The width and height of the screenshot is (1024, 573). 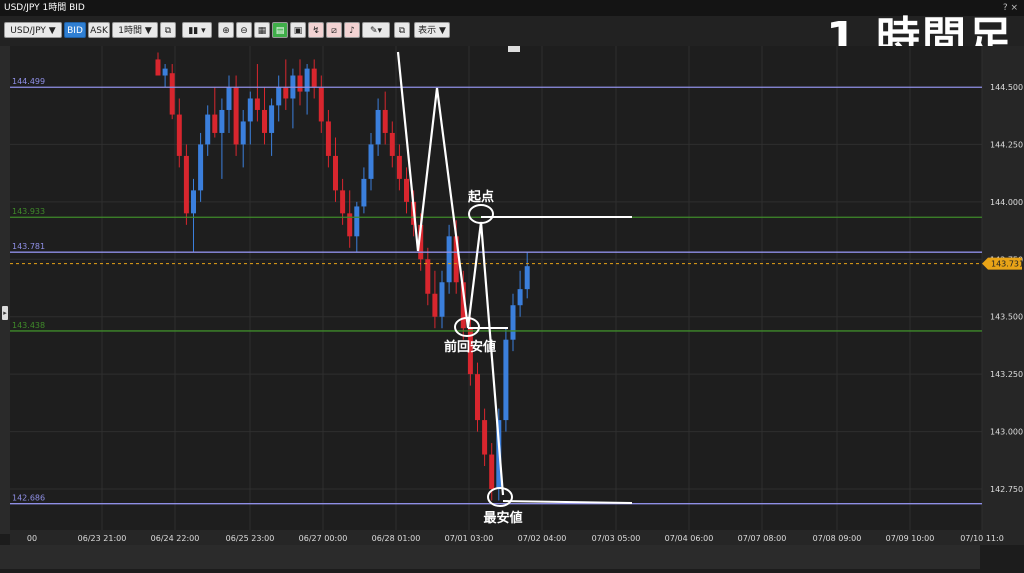 What do you see at coordinates (1006, 144) in the screenshot?
I see `y-tick-label: 144.250` at bounding box center [1006, 144].